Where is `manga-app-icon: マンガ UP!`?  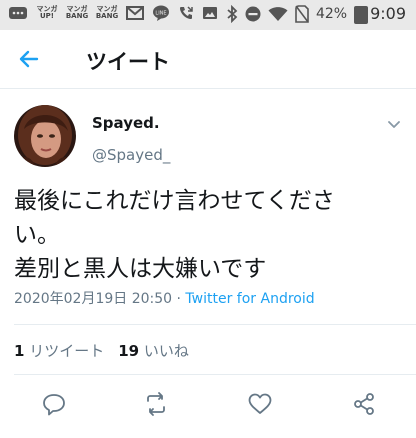
manga-app-icon: マンガ UP! is located at coordinates (47, 12).